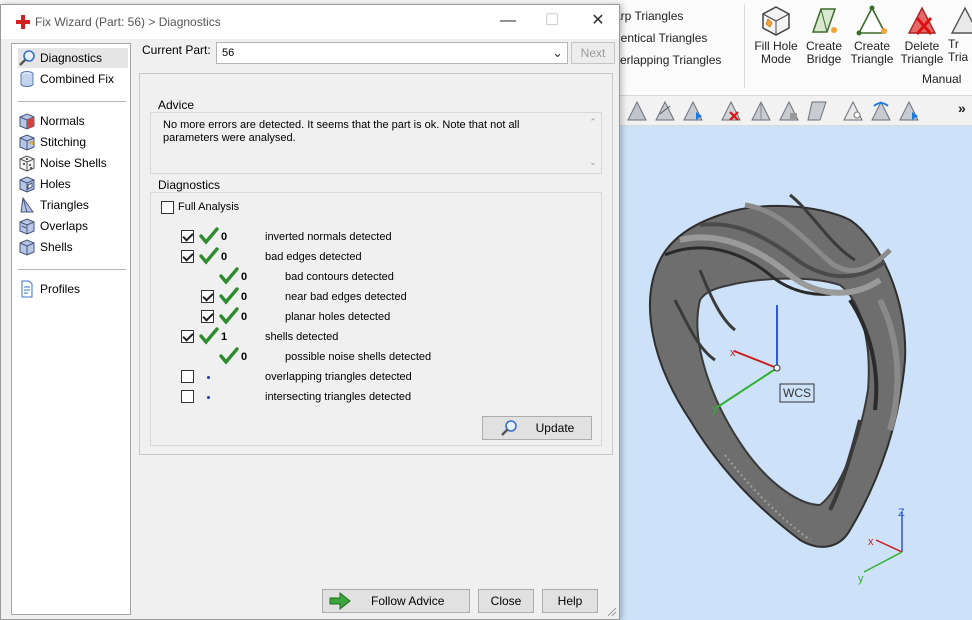  I want to click on wcs-label: WCS, so click(797, 393).